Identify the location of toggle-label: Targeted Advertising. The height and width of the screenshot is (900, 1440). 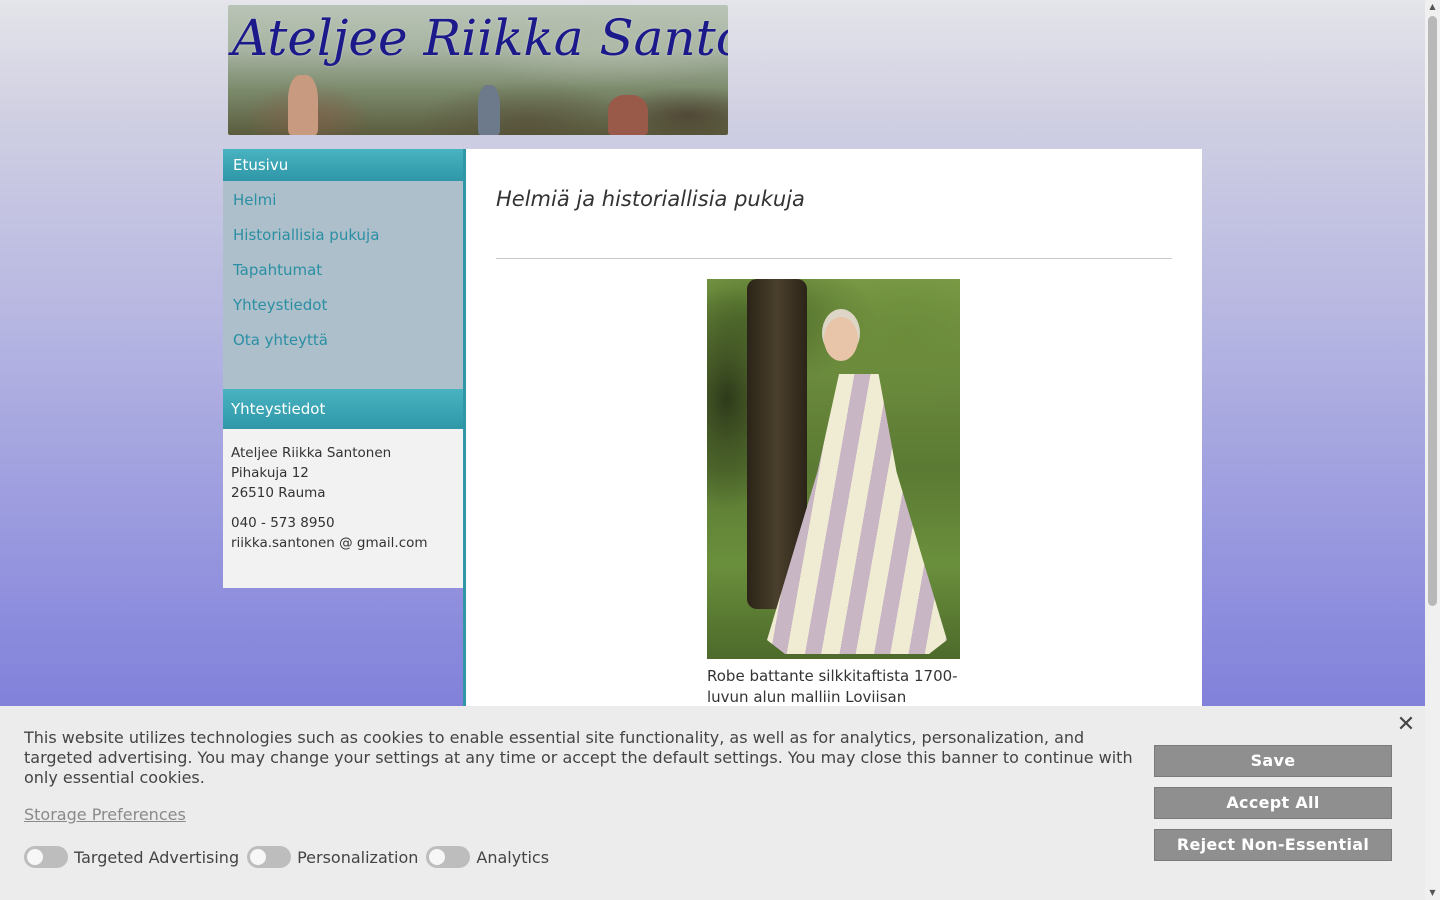
(157, 857).